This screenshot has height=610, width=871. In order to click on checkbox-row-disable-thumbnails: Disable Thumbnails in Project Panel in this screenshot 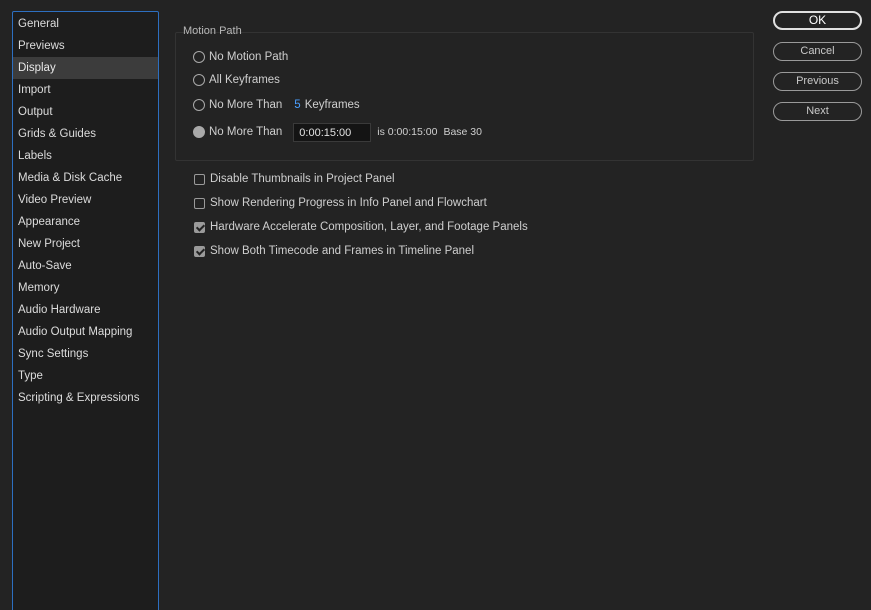, I will do `click(294, 179)`.